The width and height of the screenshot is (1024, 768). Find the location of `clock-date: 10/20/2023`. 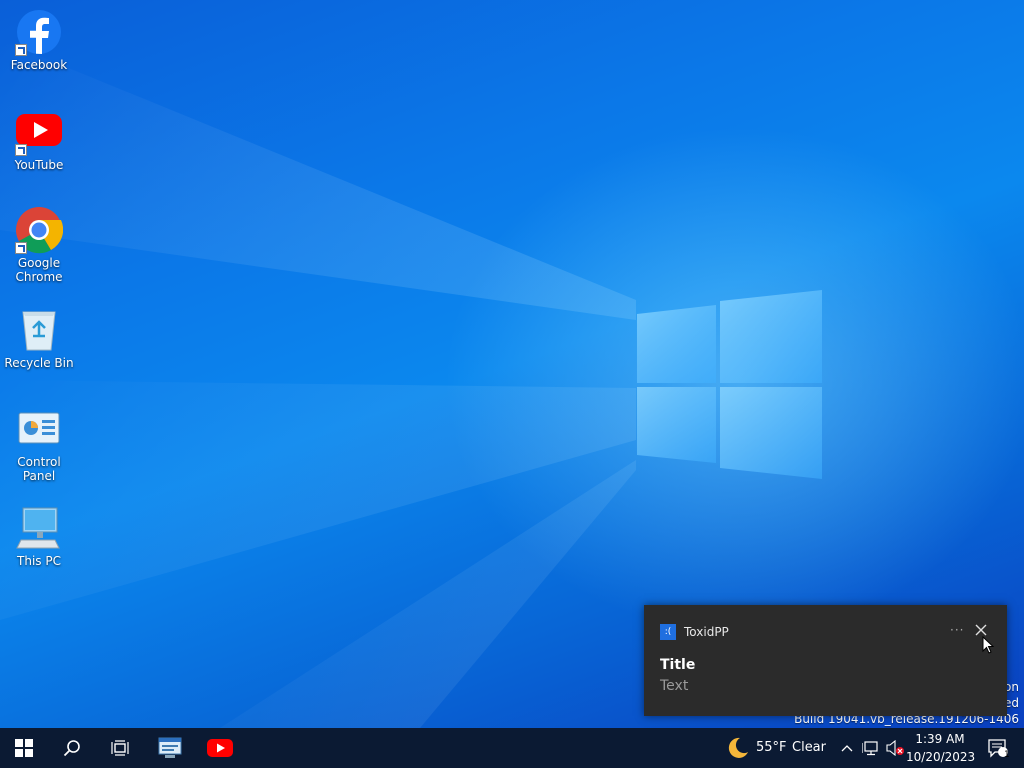

clock-date: 10/20/2023 is located at coordinates (941, 757).